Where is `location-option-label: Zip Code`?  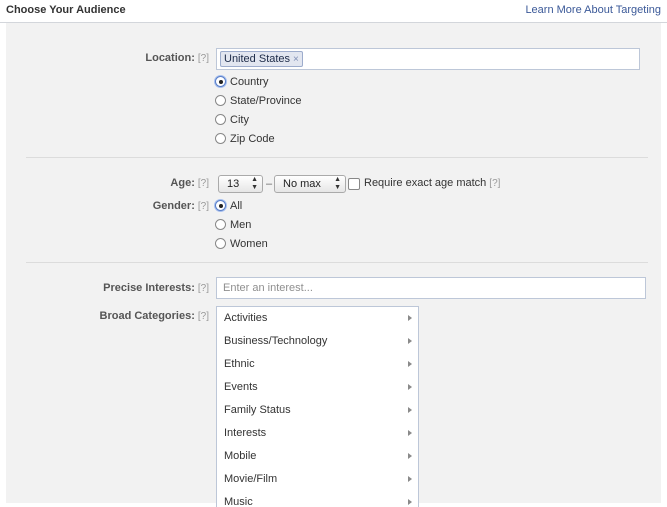
location-option-label: Zip Code is located at coordinates (252, 139).